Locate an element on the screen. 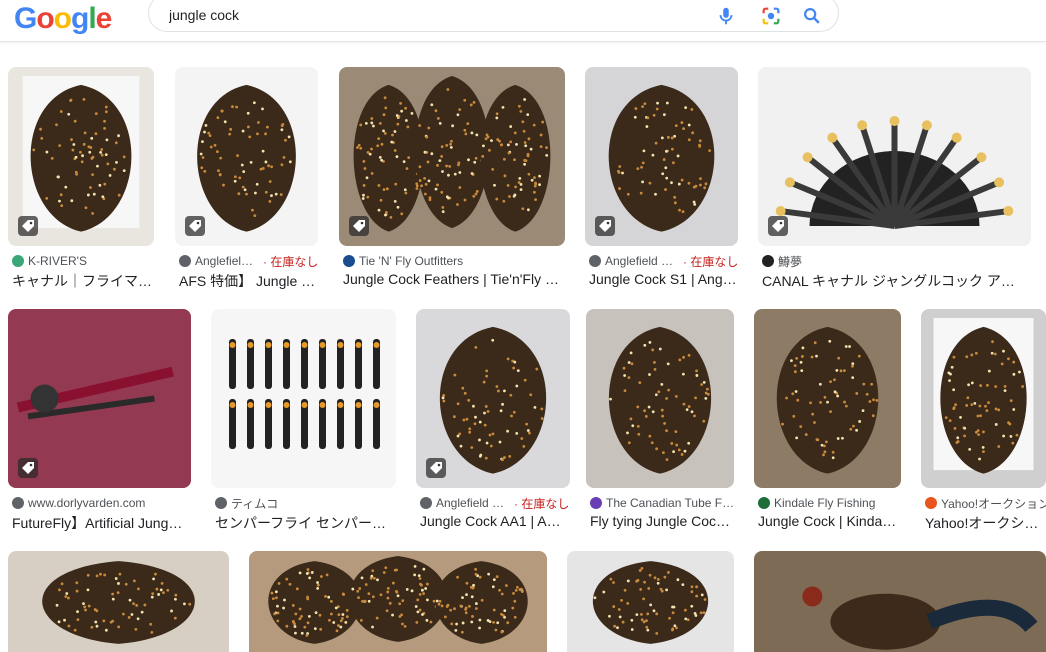 The width and height of the screenshot is (1046, 652). result-source: Anglefiel… · 在庫なし is located at coordinates (248, 261).